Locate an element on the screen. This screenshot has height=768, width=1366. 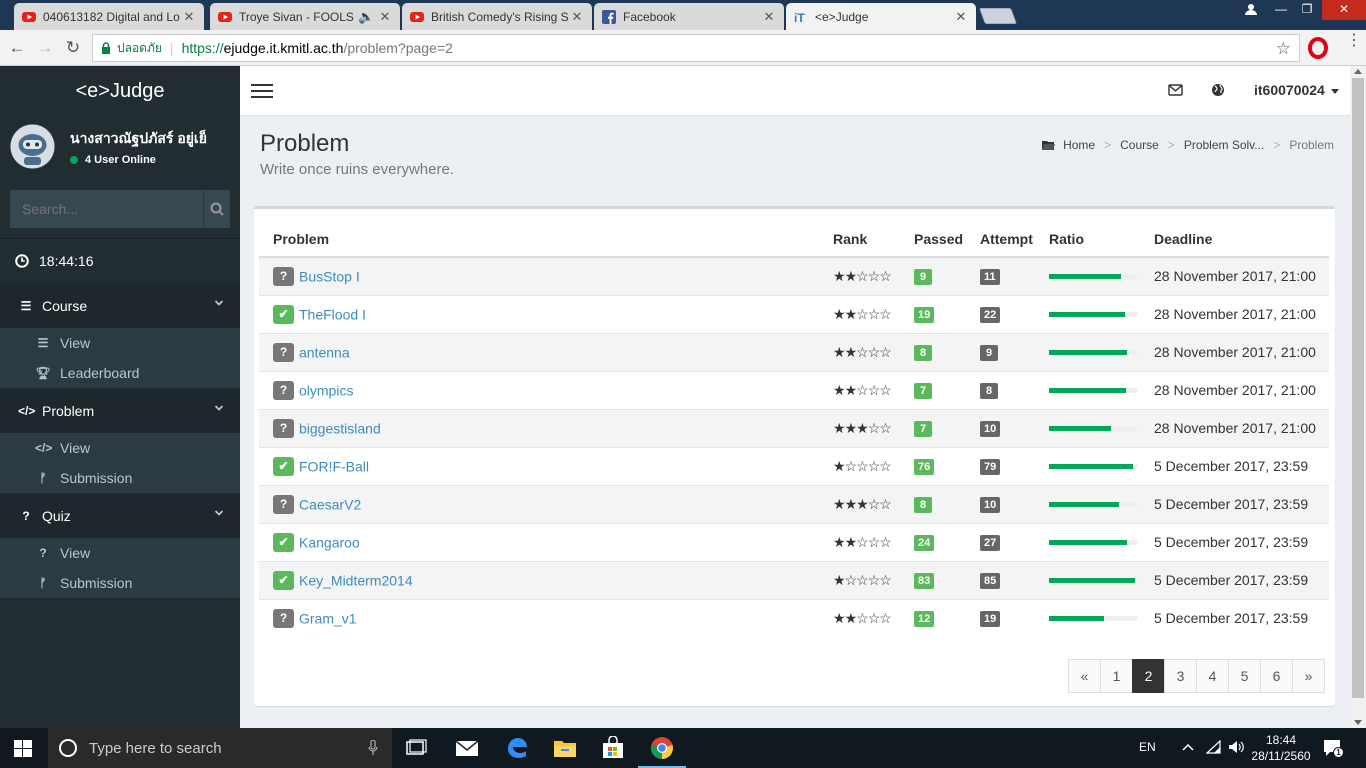
kmitl-icon: iT is located at coordinates (799, 17).